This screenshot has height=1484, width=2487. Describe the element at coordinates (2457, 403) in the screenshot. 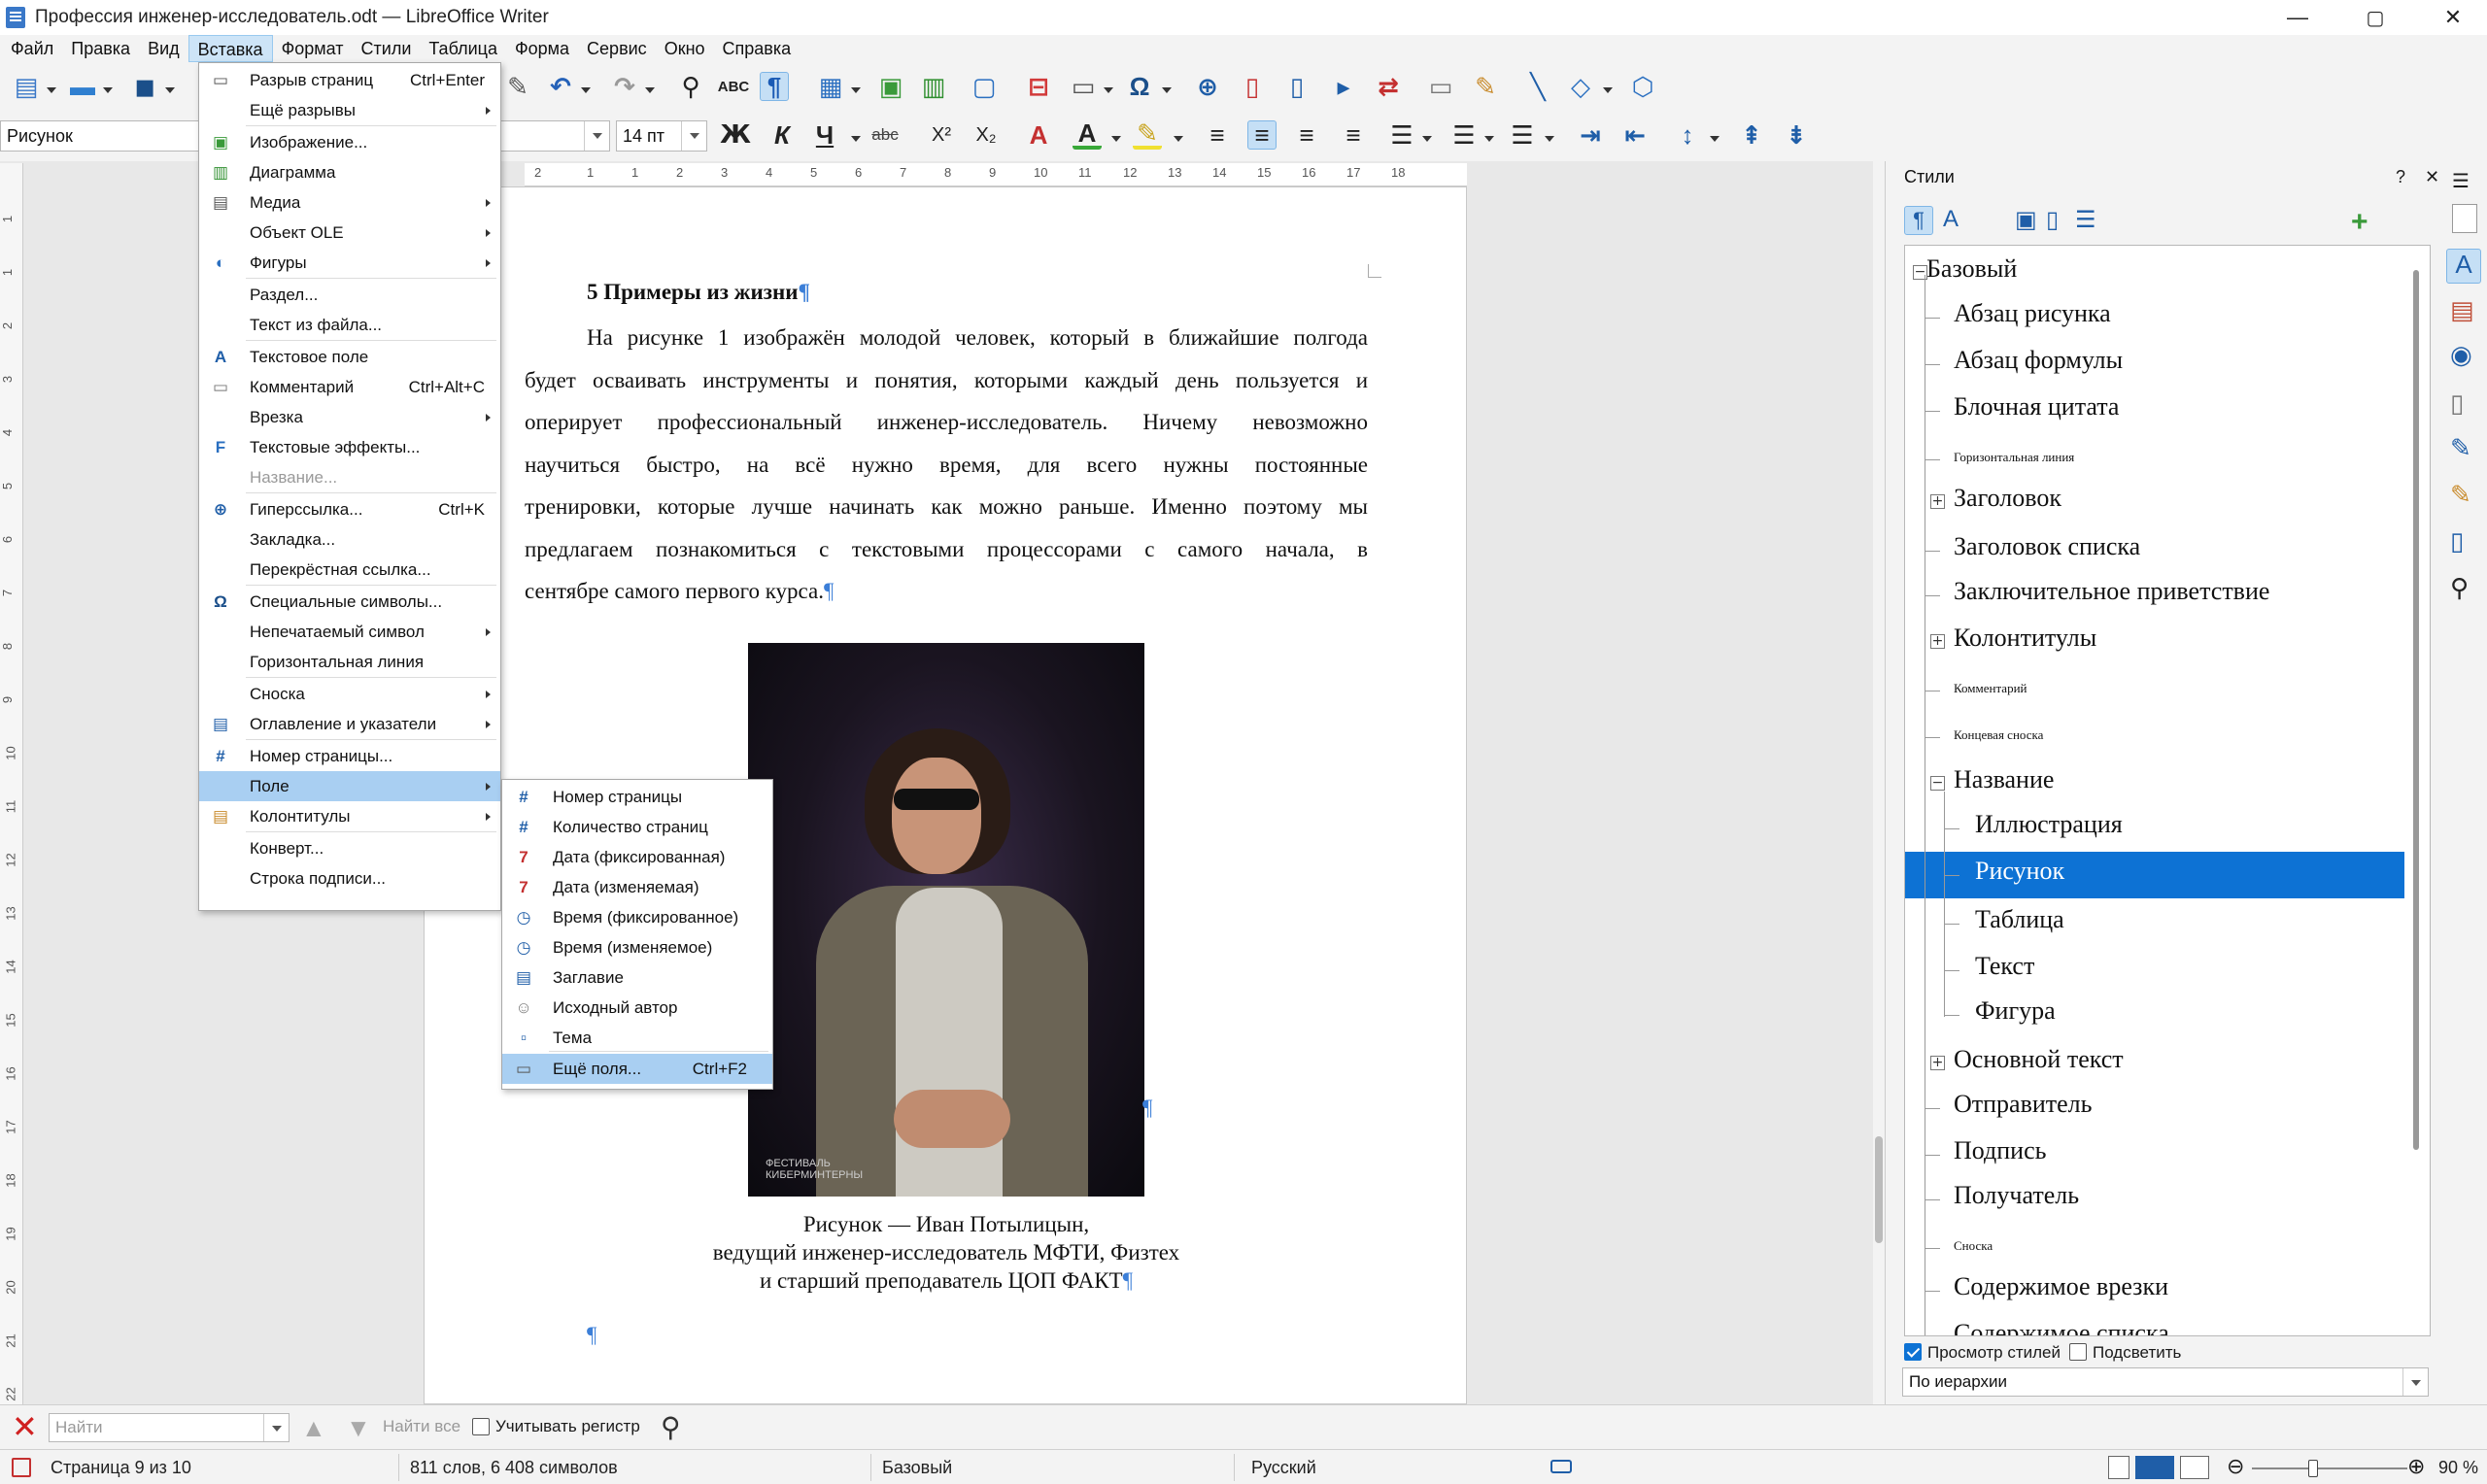

I see `page-tab-icon: ▯` at that location.